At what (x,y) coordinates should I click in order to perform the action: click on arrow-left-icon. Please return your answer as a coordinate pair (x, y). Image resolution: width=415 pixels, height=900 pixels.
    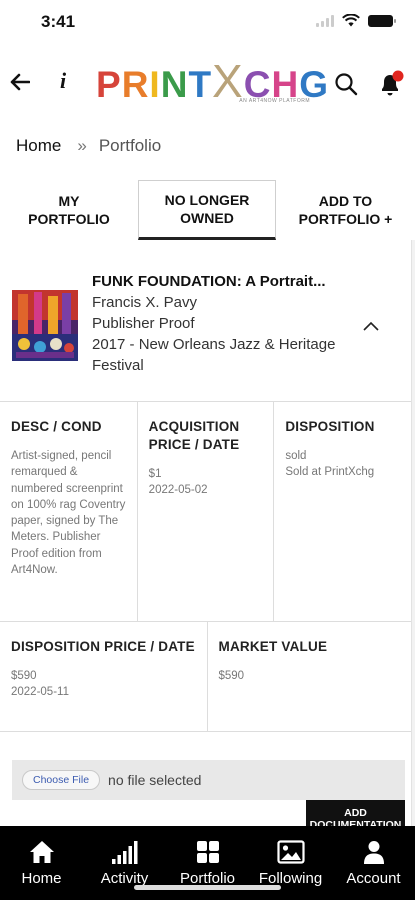
    Looking at the image, I should click on (20, 82).